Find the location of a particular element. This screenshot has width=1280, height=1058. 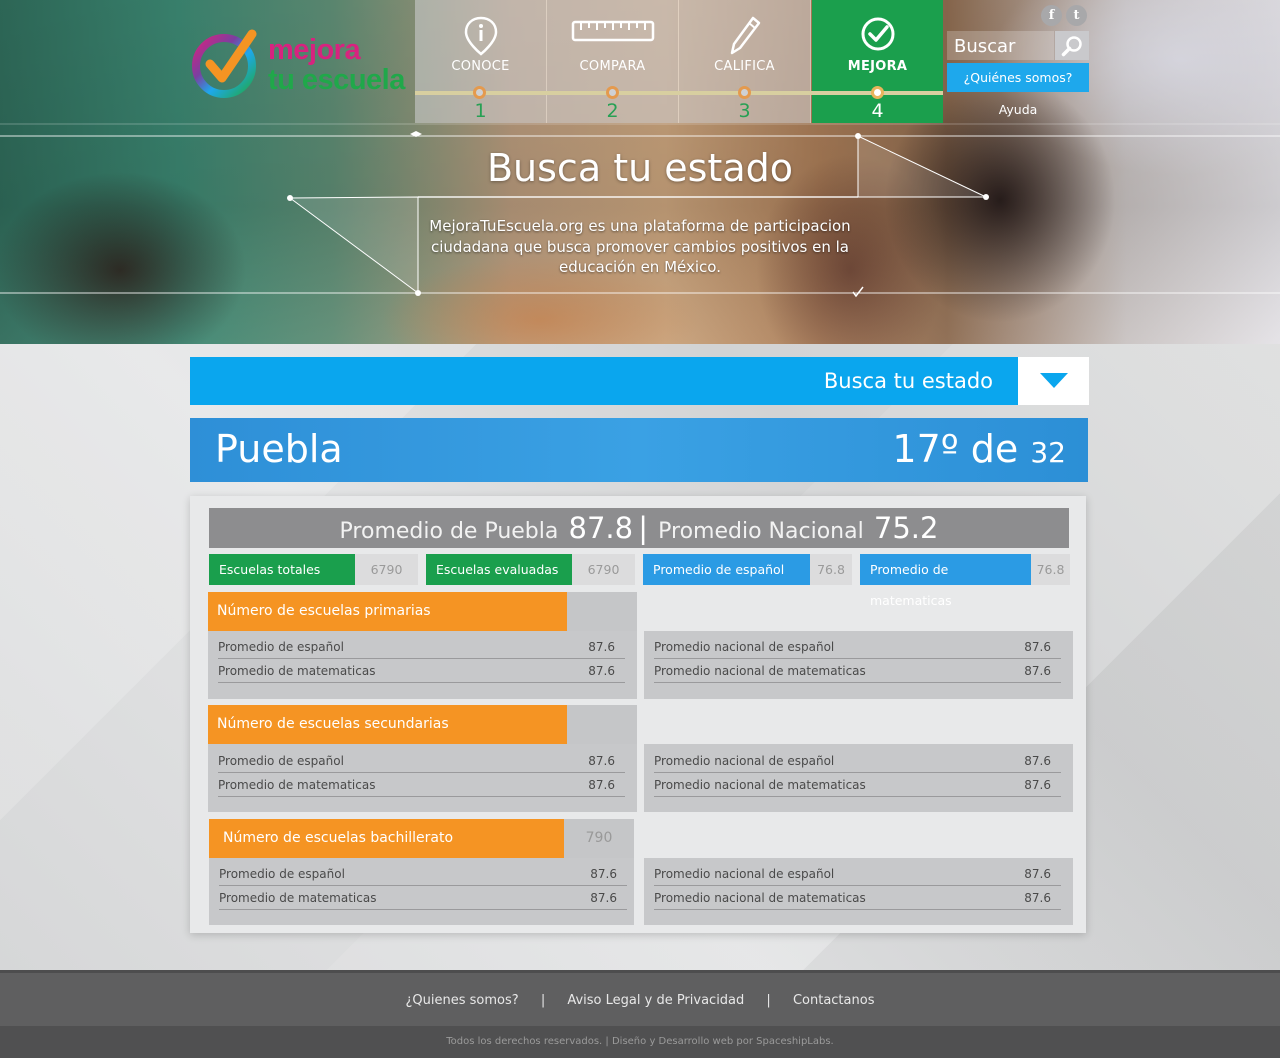

kpi-value: 6790 is located at coordinates (603, 569).